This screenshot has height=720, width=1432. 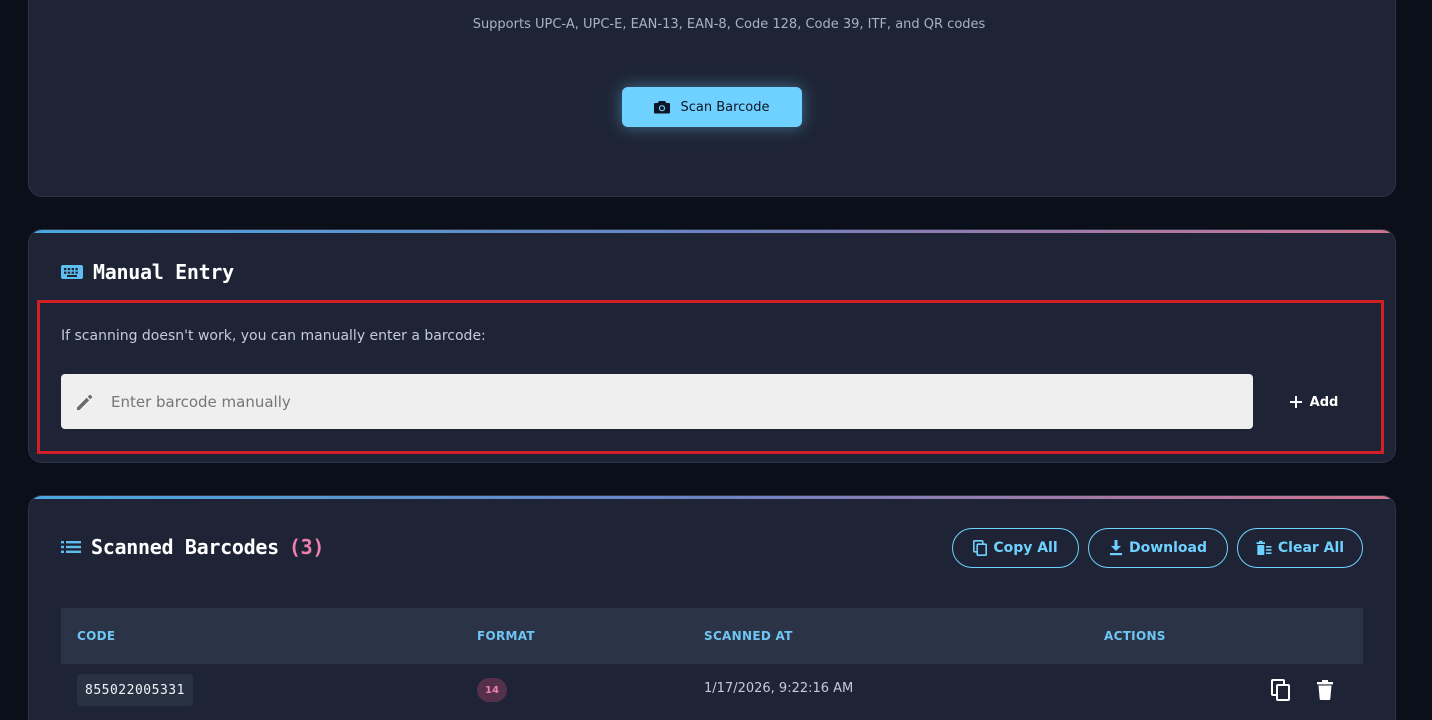 What do you see at coordinates (96, 636) in the screenshot?
I see `column-header-code: CODE` at bounding box center [96, 636].